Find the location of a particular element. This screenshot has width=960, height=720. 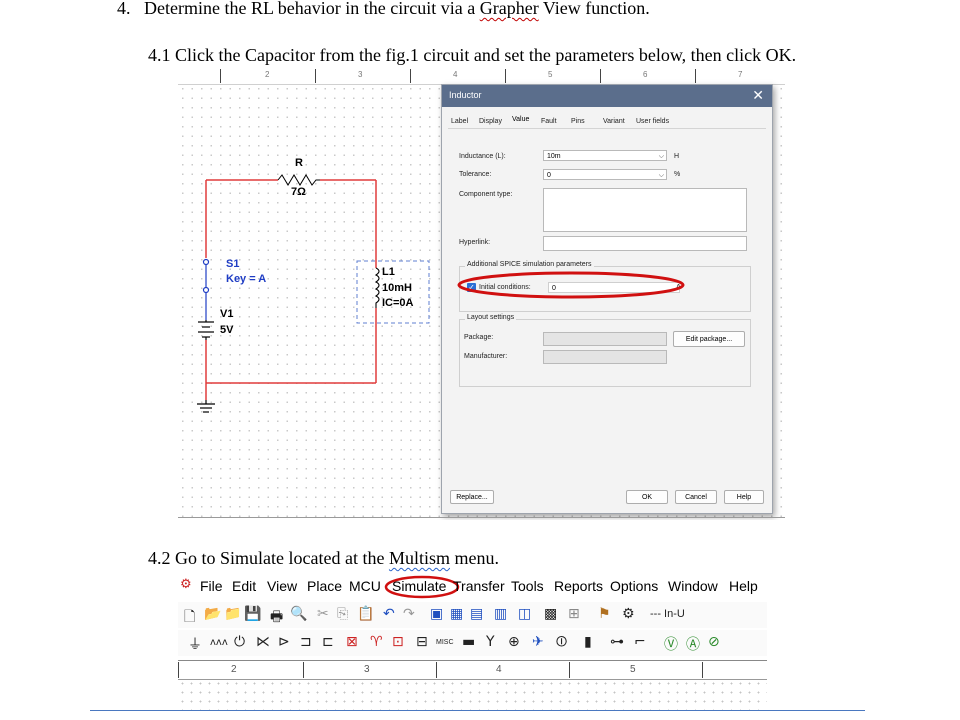

ammeter-icon: Ⓐ is located at coordinates (693, 644).